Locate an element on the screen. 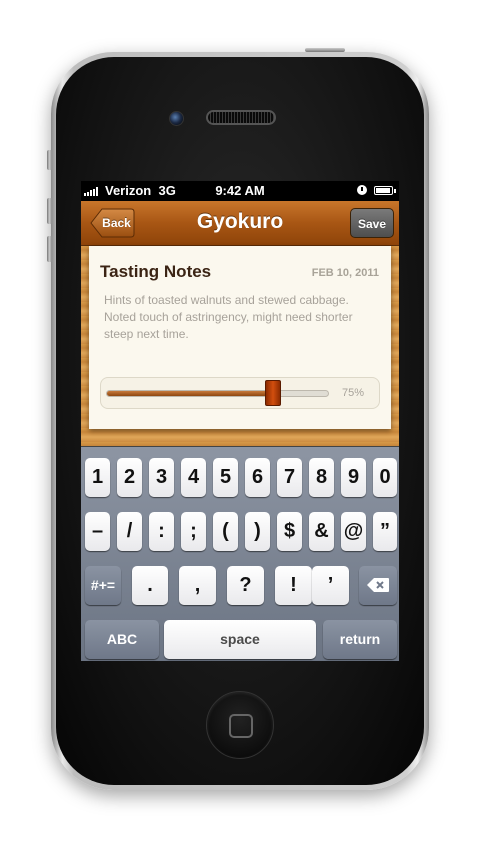 Image resolution: width=478 pixels, height=841 pixels. key-5: 5 is located at coordinates (225, 477).